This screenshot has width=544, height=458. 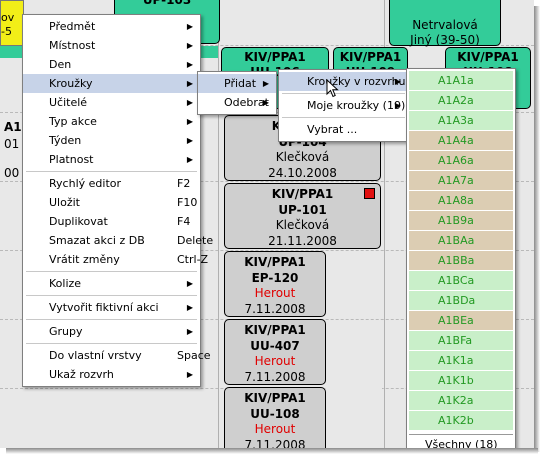 What do you see at coordinates (115, 259) in the screenshot?
I see `menu-item-vratit-zmeny: Vrátit změny Ctrl-Z` at bounding box center [115, 259].